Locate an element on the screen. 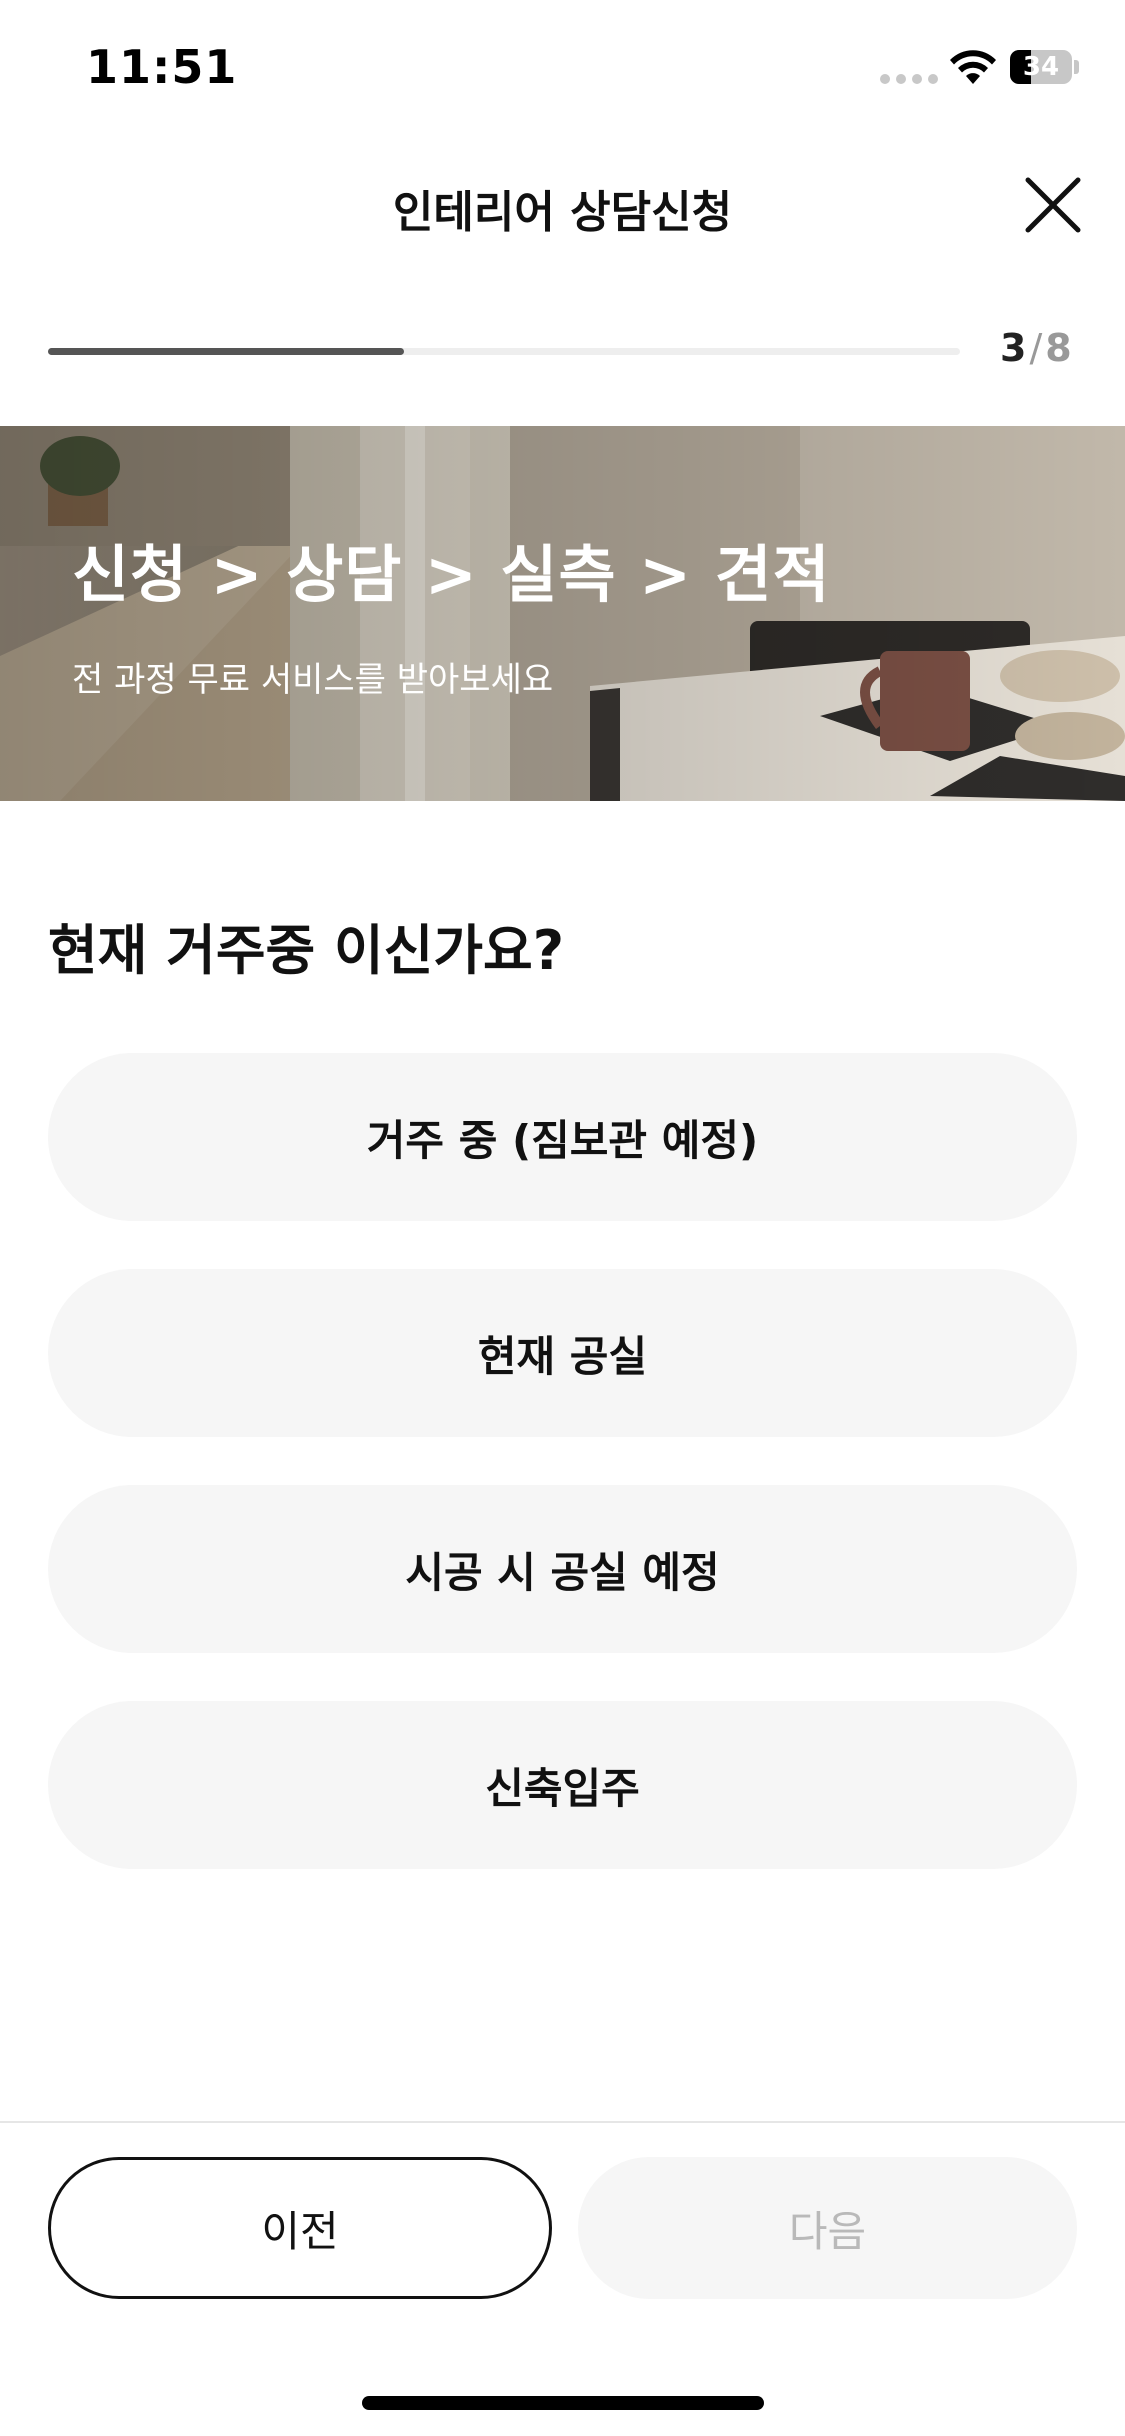  battery-cap is located at coordinates (1076, 67).